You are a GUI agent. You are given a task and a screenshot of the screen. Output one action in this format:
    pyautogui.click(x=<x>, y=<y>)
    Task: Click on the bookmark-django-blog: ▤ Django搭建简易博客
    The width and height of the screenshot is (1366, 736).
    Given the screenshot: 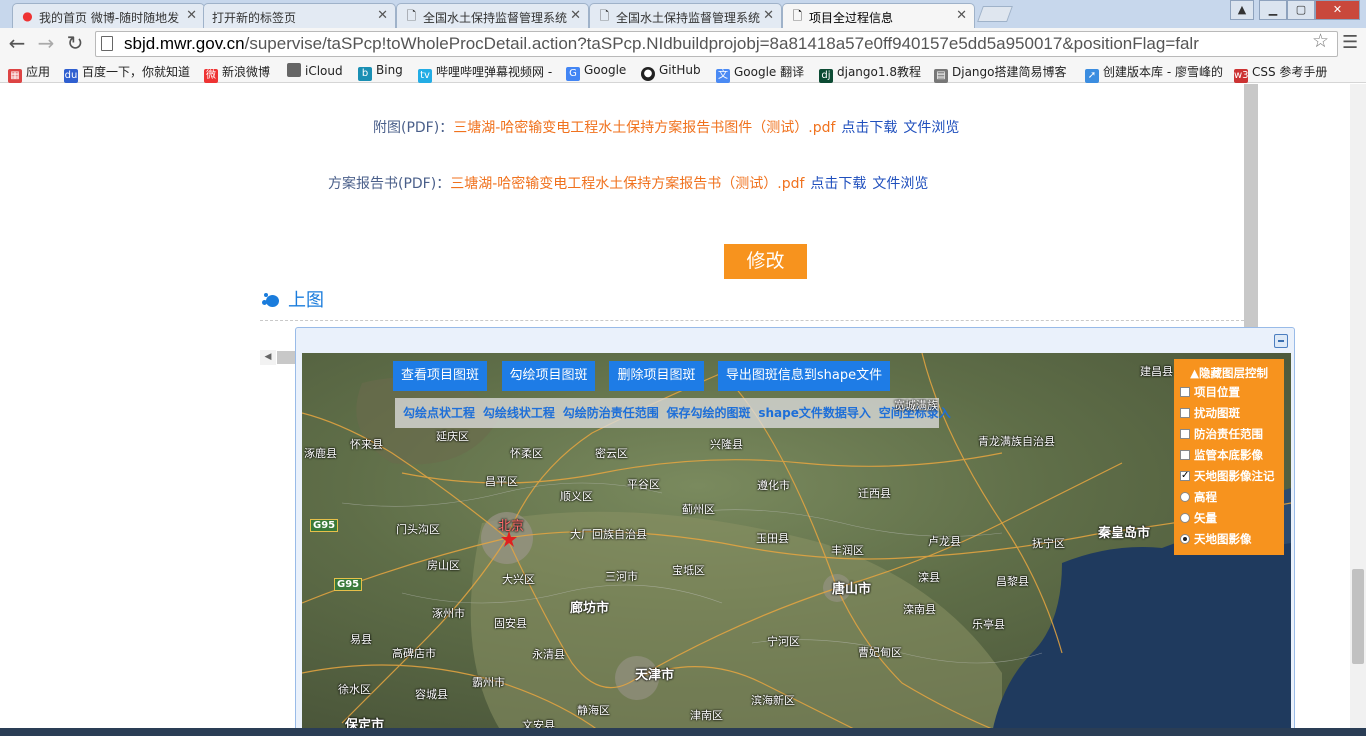 What is the action you would take?
    pyautogui.click(x=1000, y=73)
    